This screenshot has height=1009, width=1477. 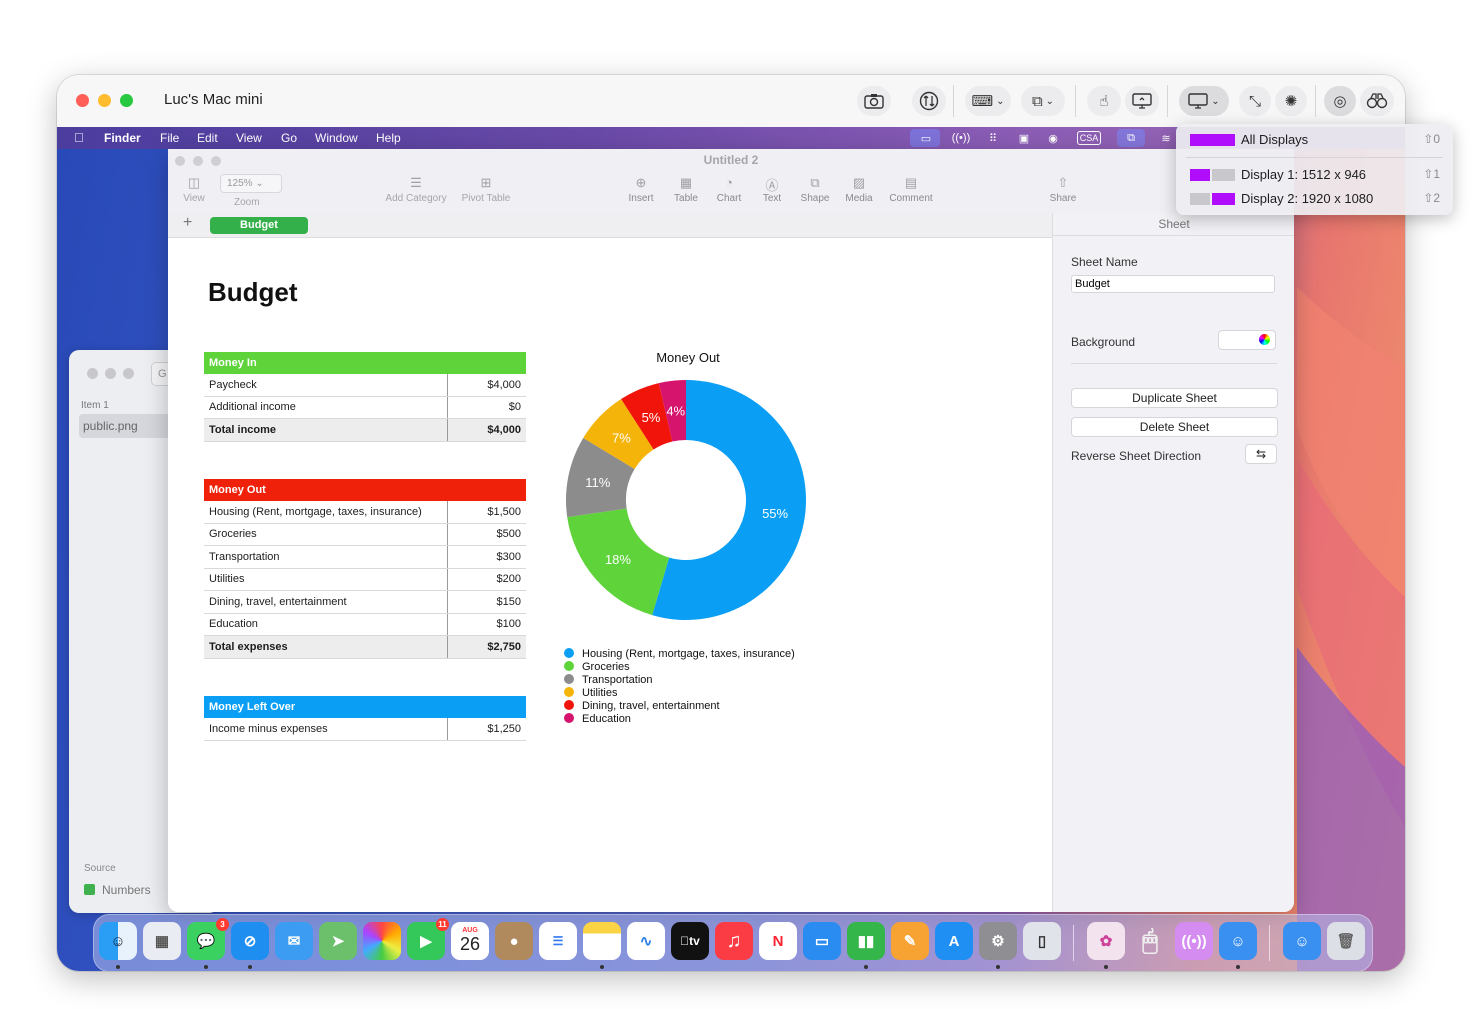 What do you see at coordinates (1247, 340) in the screenshot?
I see `background-color-well` at bounding box center [1247, 340].